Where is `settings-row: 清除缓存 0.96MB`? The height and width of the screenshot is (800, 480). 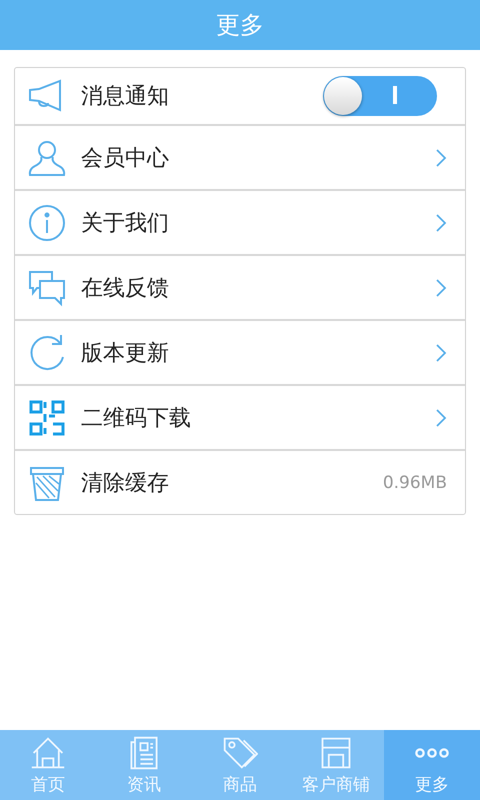 settings-row: 清除缓存 0.96MB is located at coordinates (240, 481).